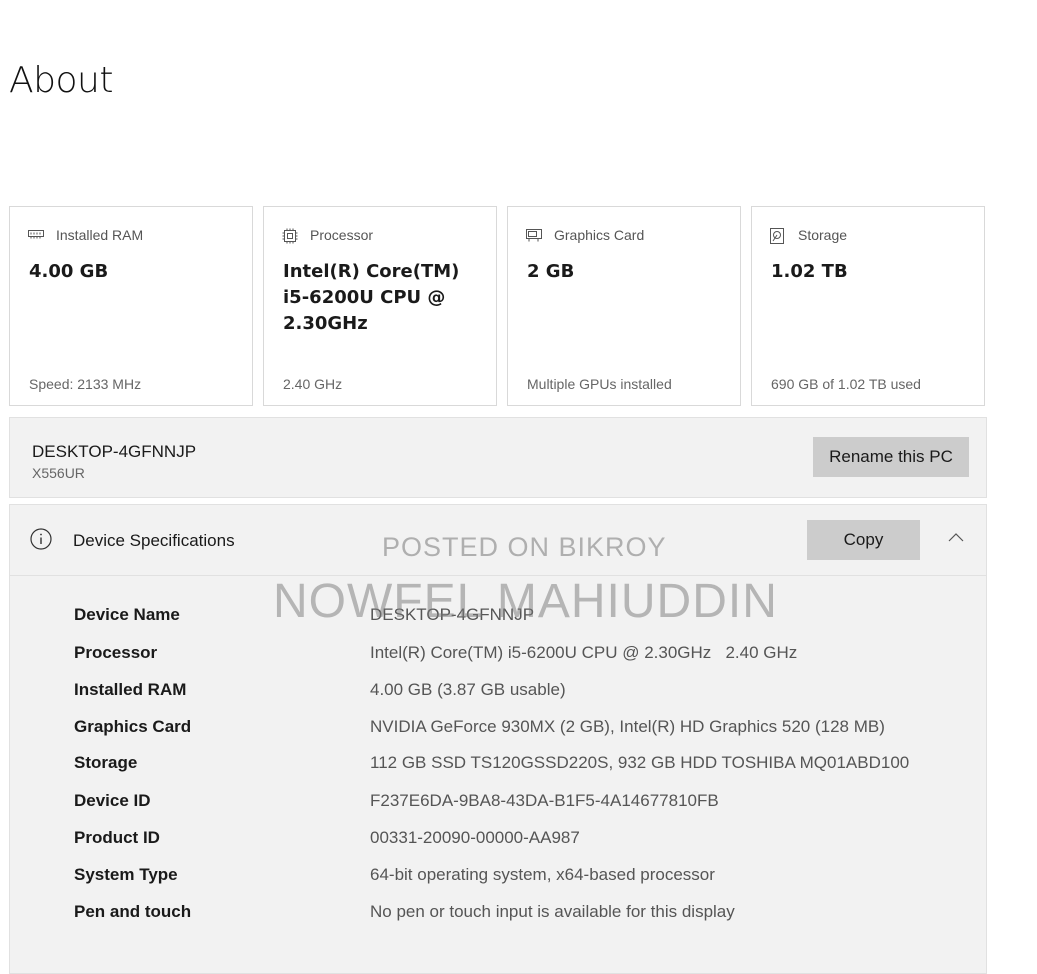 This screenshot has height=974, width=1037. I want to click on pc-name-panel: DESKTOP-4GFNNJP X556UR Rename this PC, so click(498, 457).